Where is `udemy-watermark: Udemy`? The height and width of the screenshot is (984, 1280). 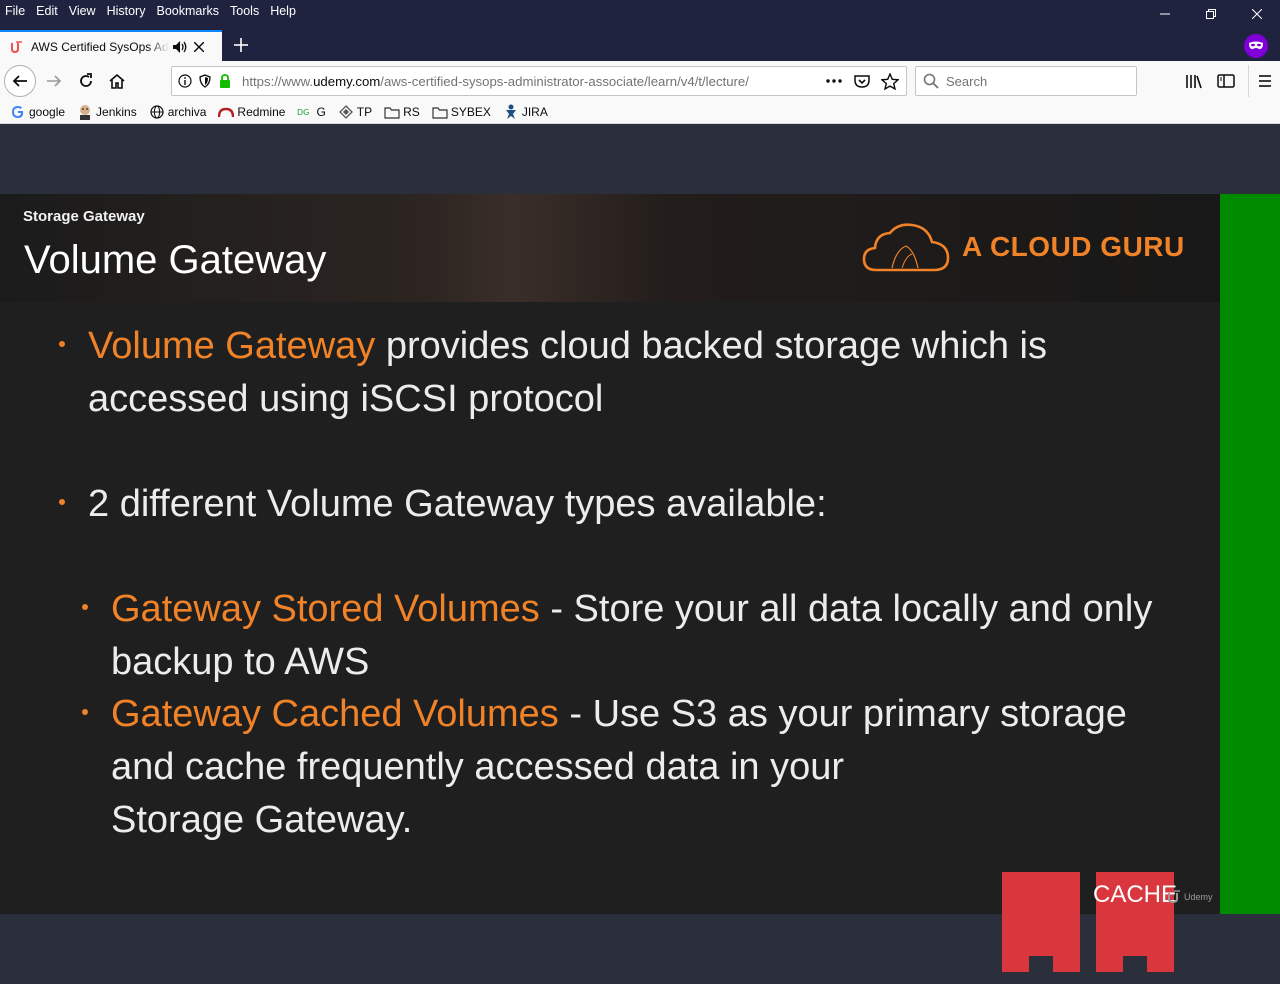
udemy-watermark: Udemy is located at coordinates (1189, 897).